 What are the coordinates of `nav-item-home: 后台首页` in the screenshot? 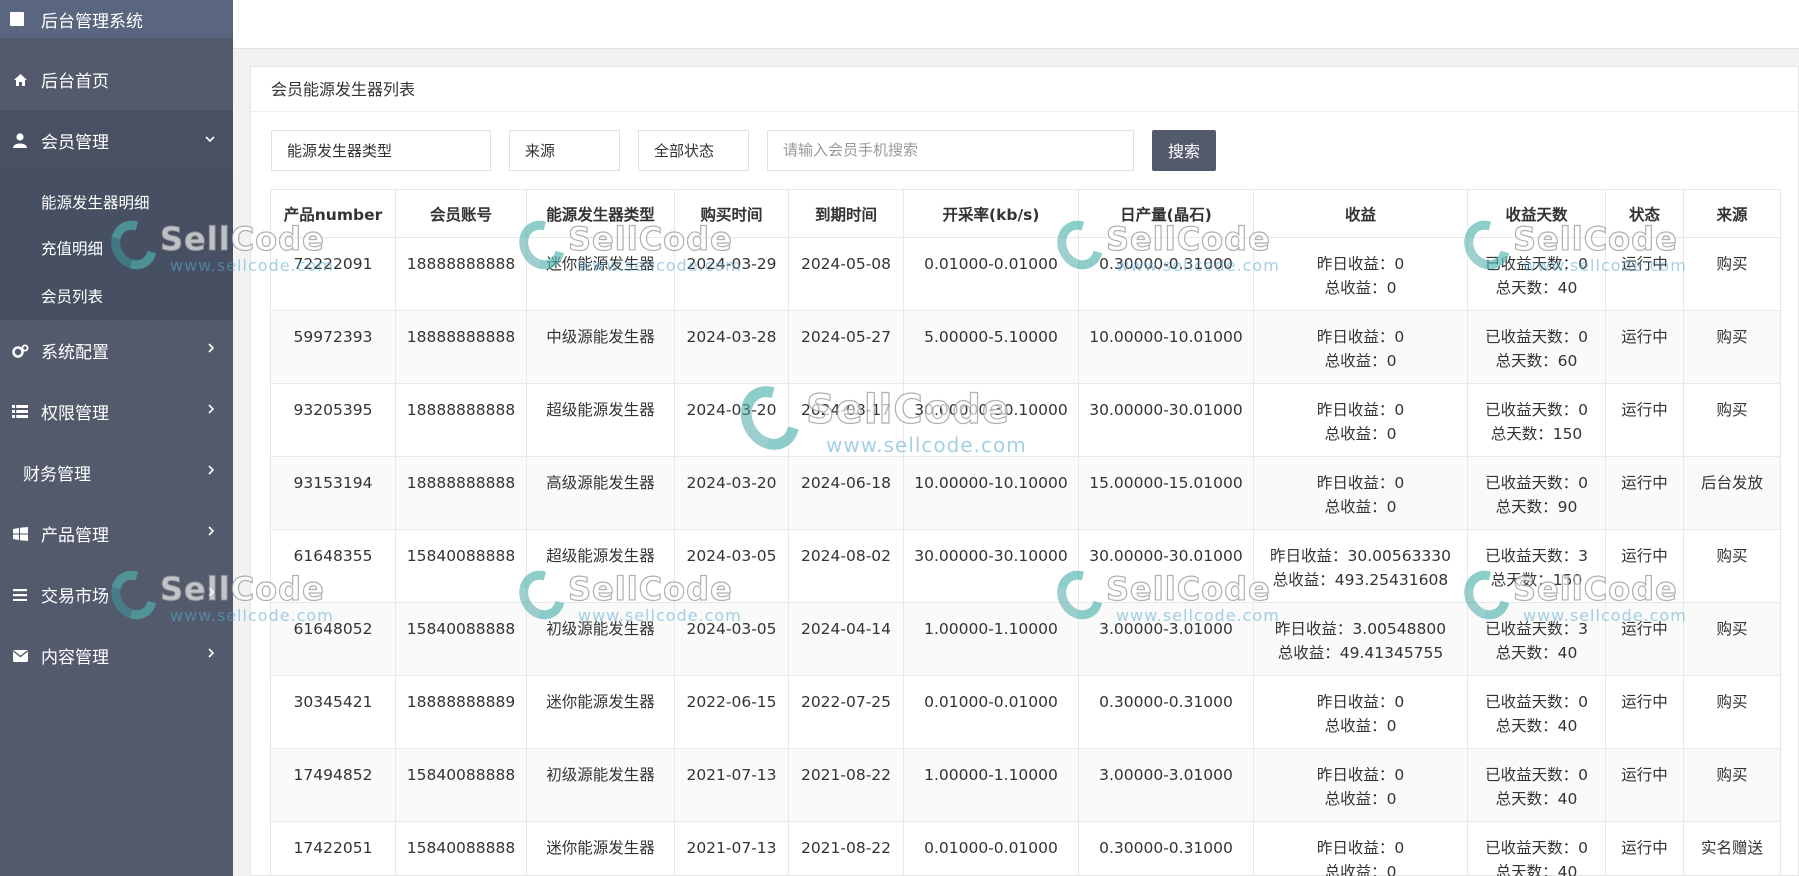 It's located at (116, 79).